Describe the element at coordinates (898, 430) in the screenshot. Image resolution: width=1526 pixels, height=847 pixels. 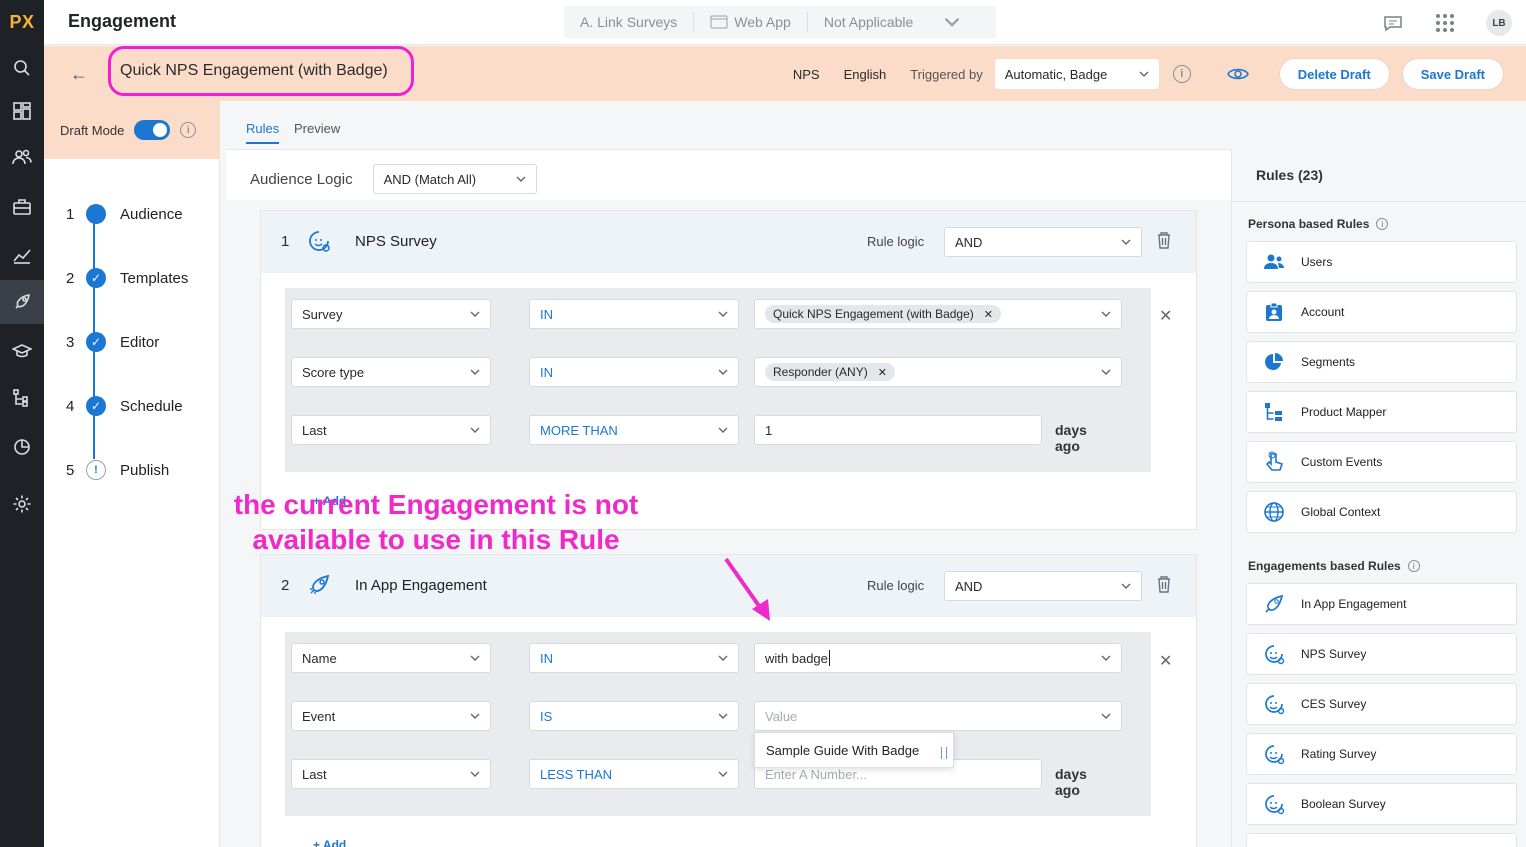
I see `days-input: 1` at that location.